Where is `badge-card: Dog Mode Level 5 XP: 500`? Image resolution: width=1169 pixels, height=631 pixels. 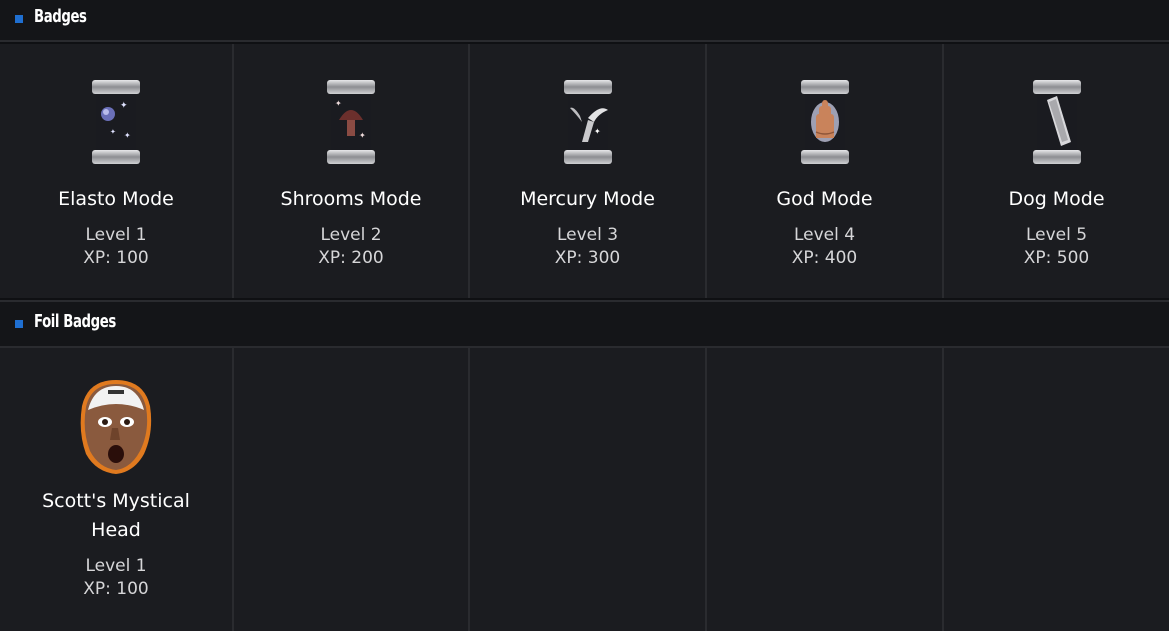 badge-card: Dog Mode Level 5 XP: 500 is located at coordinates (1056, 171).